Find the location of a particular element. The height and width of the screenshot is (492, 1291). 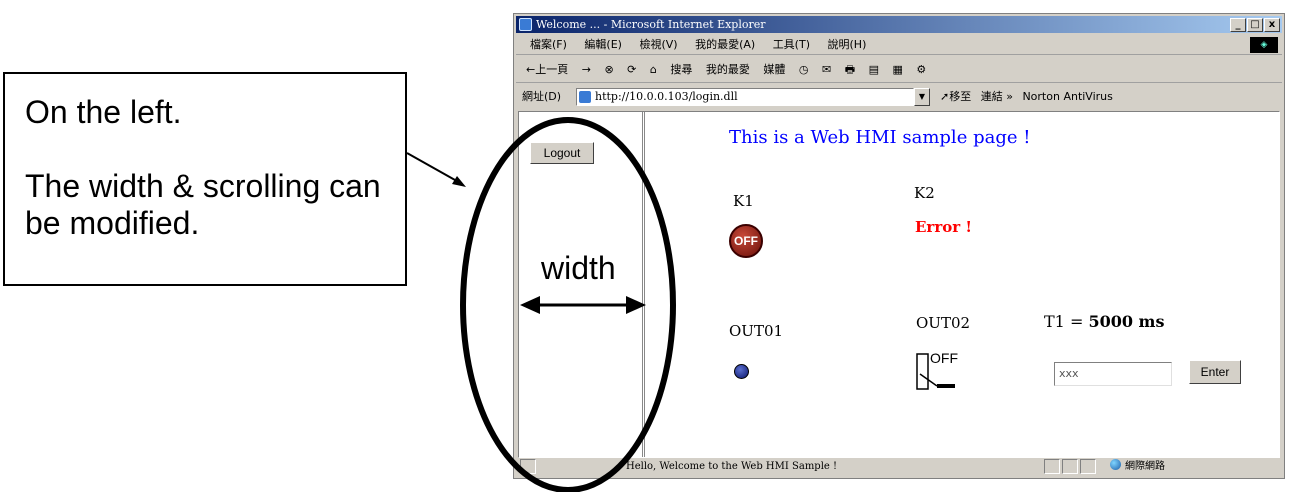

status-text: Hello, Welcome to the Web HMI Sample ! is located at coordinates (732, 466).